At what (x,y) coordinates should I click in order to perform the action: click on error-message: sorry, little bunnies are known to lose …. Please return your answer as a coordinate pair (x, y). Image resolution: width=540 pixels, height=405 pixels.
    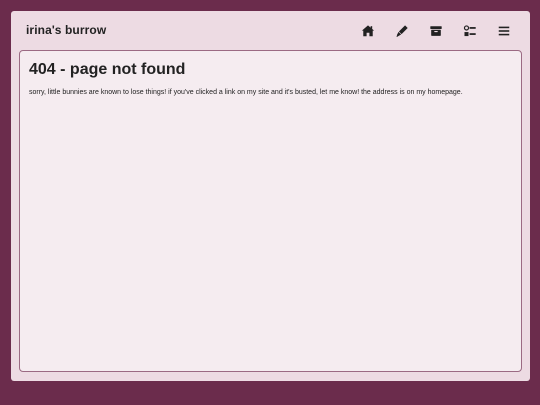
    Looking at the image, I should click on (246, 92).